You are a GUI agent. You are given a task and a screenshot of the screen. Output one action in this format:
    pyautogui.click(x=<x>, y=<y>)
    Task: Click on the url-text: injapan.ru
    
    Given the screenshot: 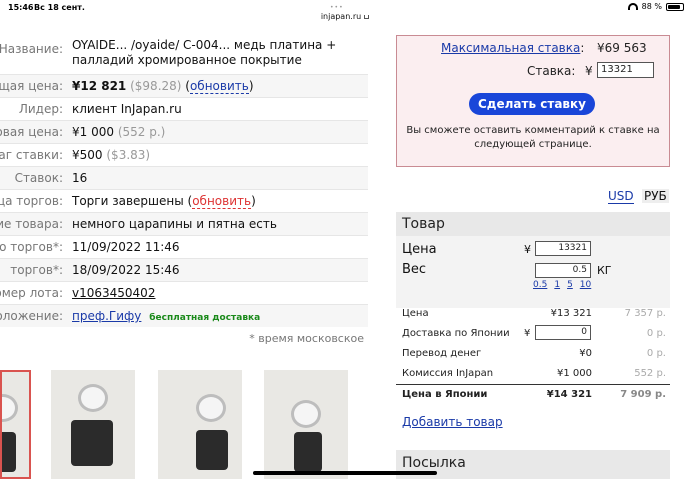 What is the action you would take?
    pyautogui.click(x=341, y=16)
    